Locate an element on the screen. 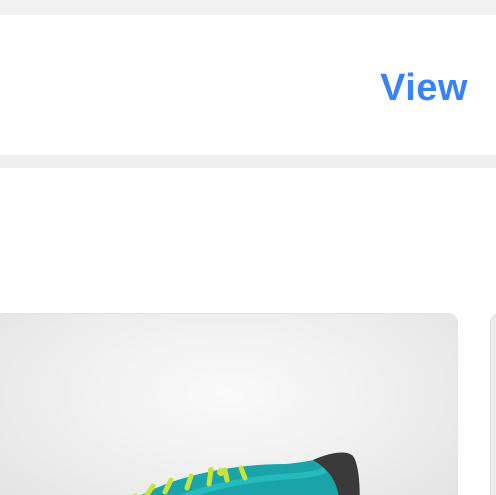 This screenshot has height=495, width=496. section-divider is located at coordinates (248, 161).